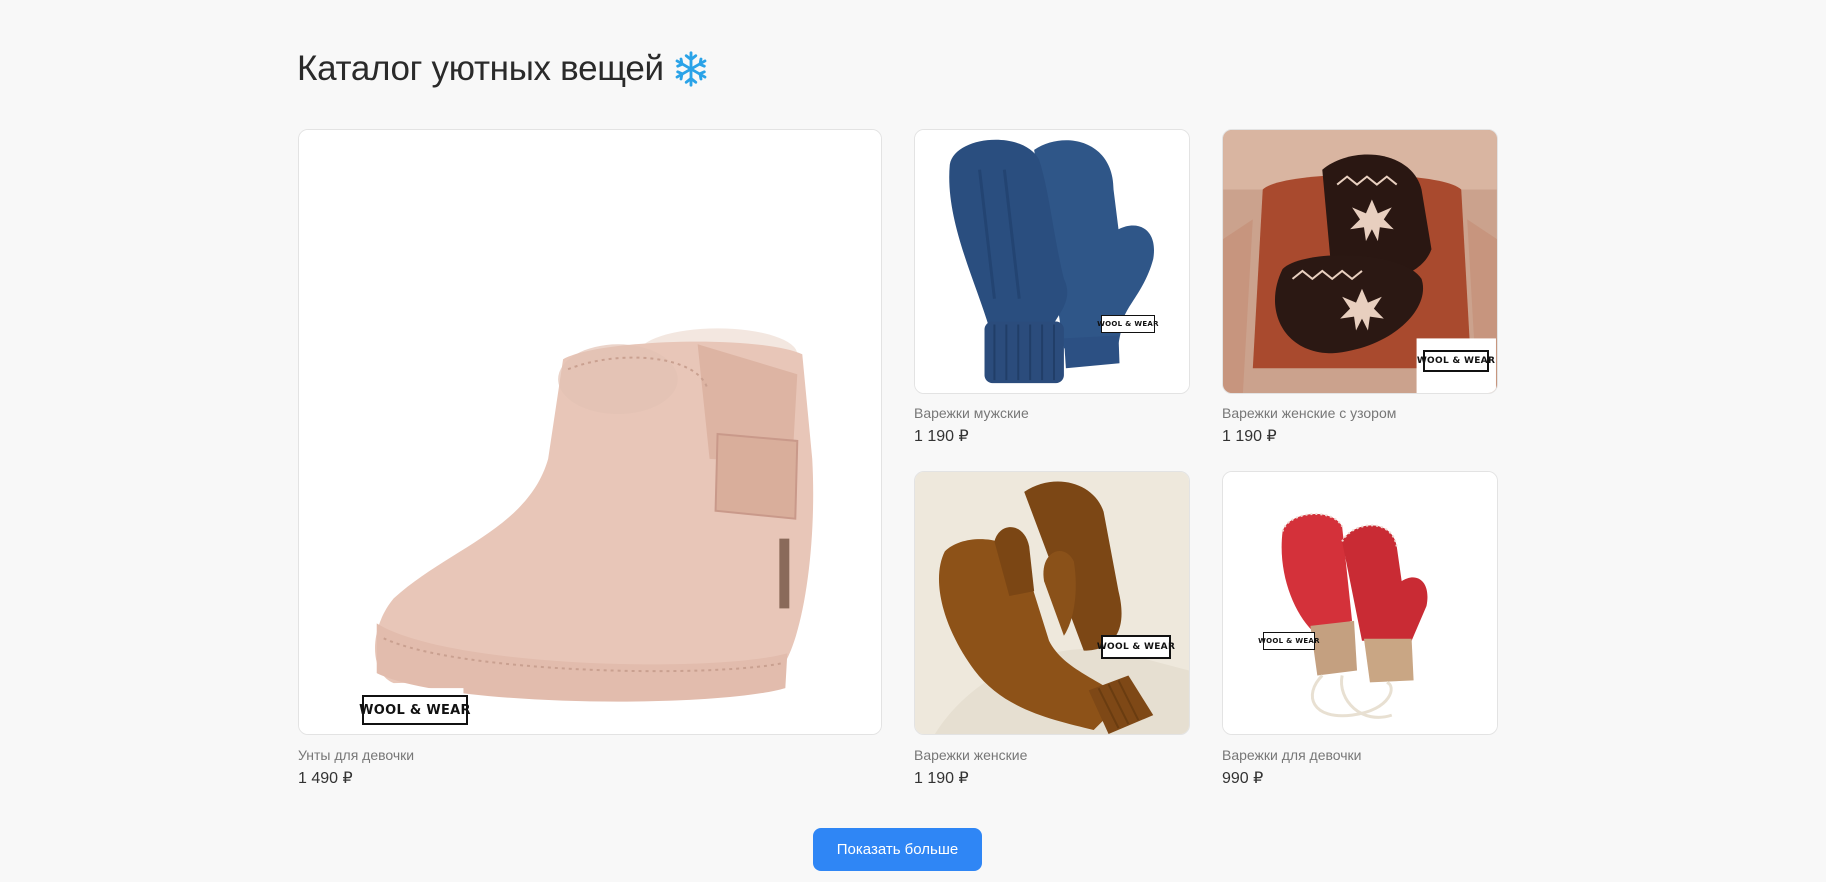 Image resolution: width=1826 pixels, height=882 pixels. I want to click on snowflake-icon, so click(691, 69).